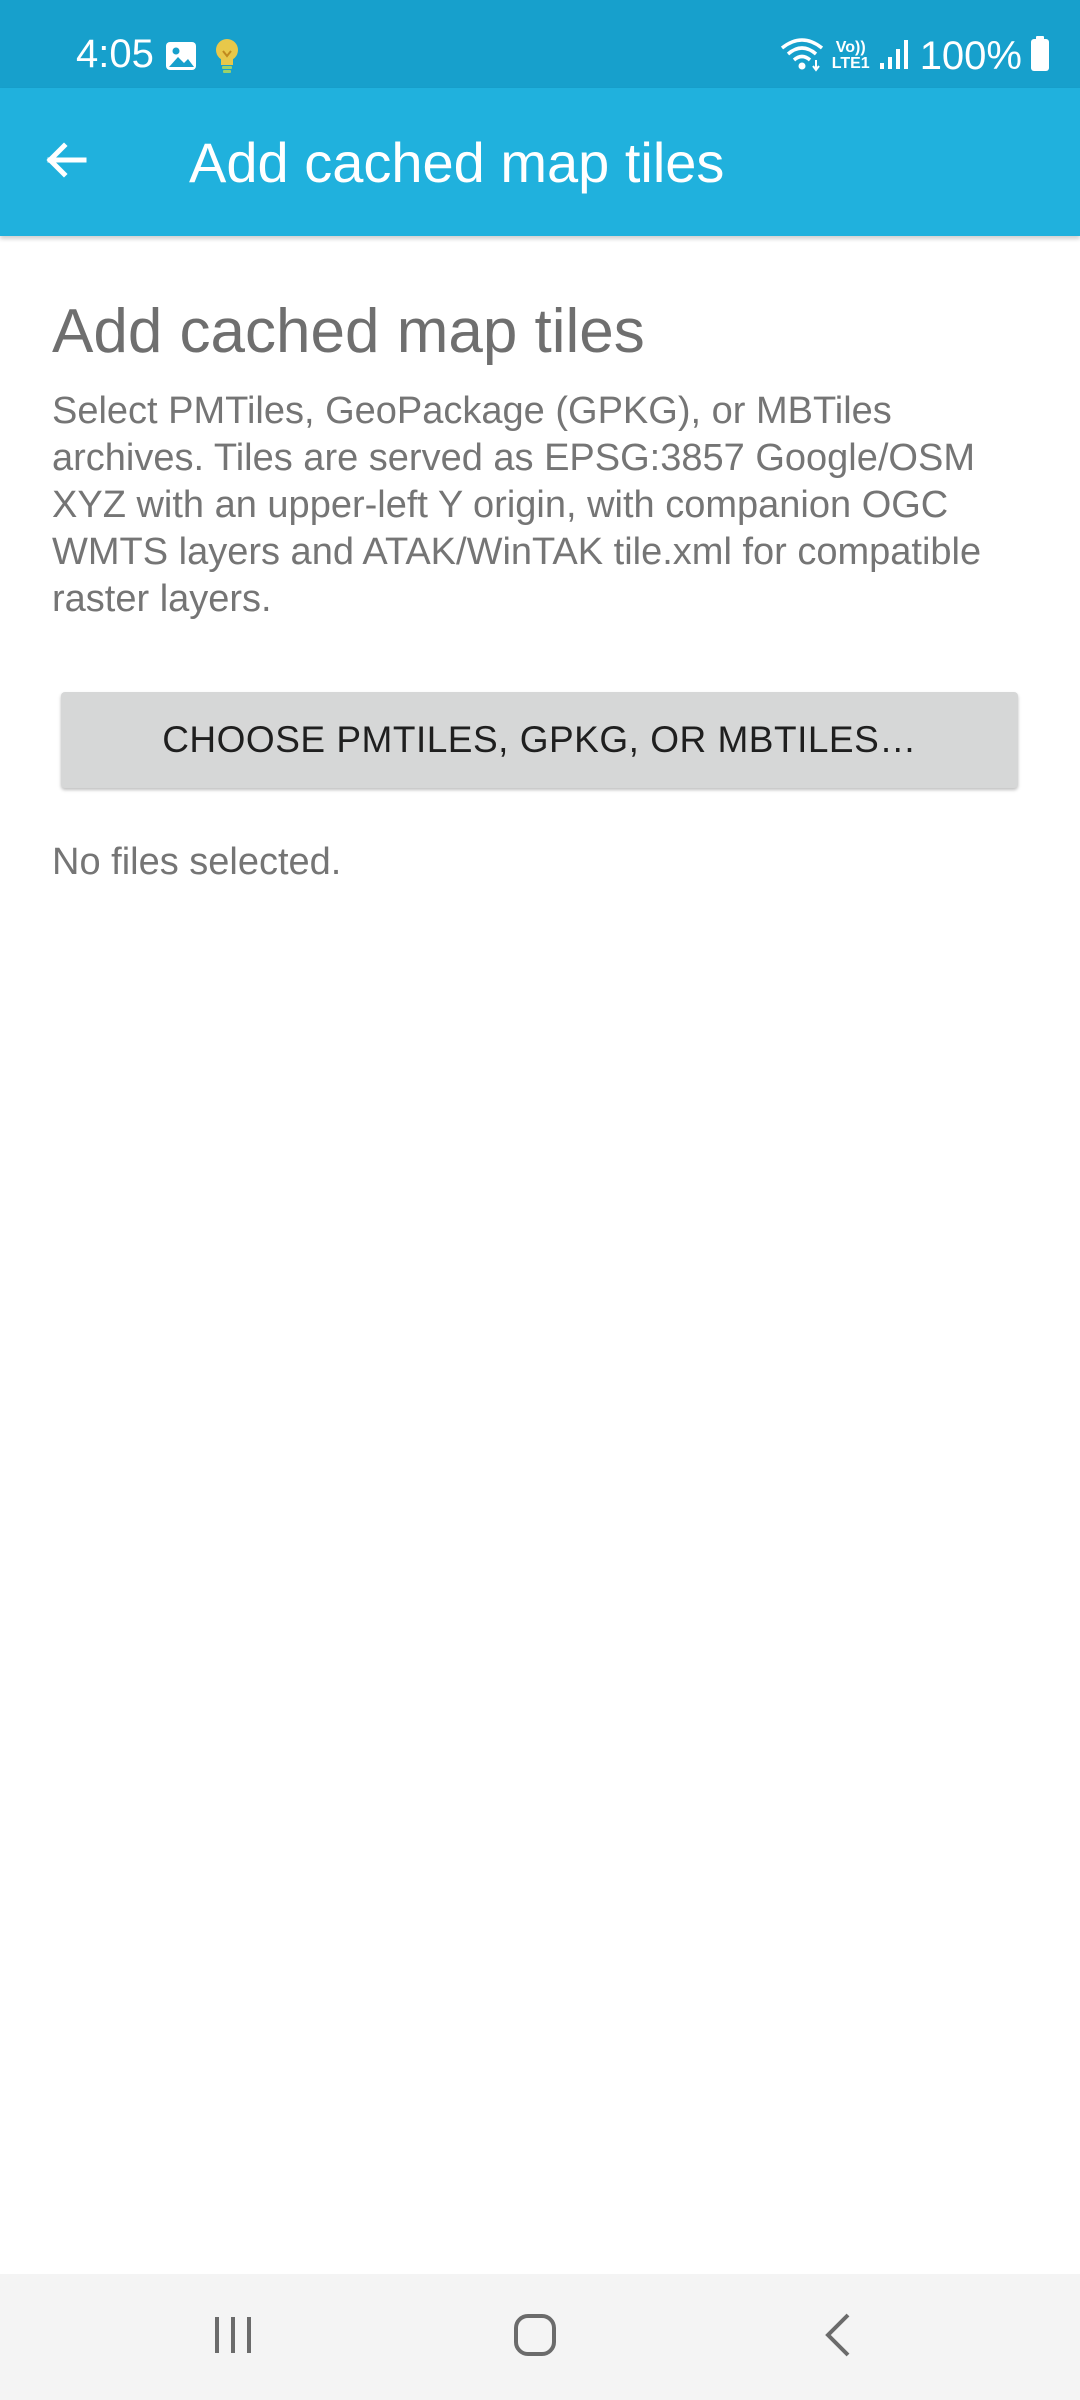 Image resolution: width=1080 pixels, height=2400 pixels. I want to click on arrow-back-icon, so click(66, 162).